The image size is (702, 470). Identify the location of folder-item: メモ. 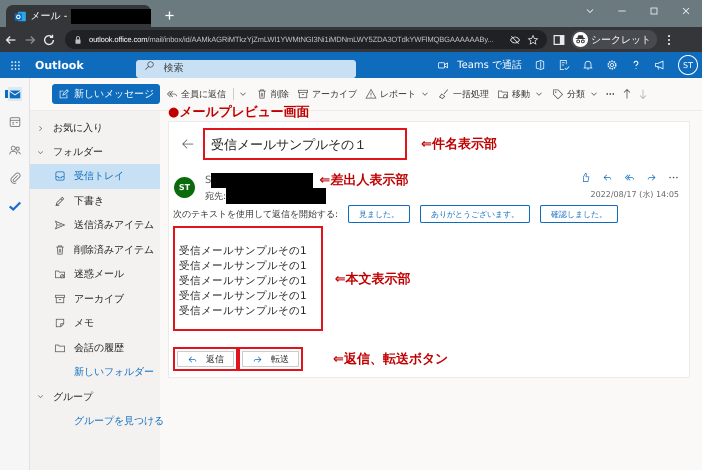
(95, 323).